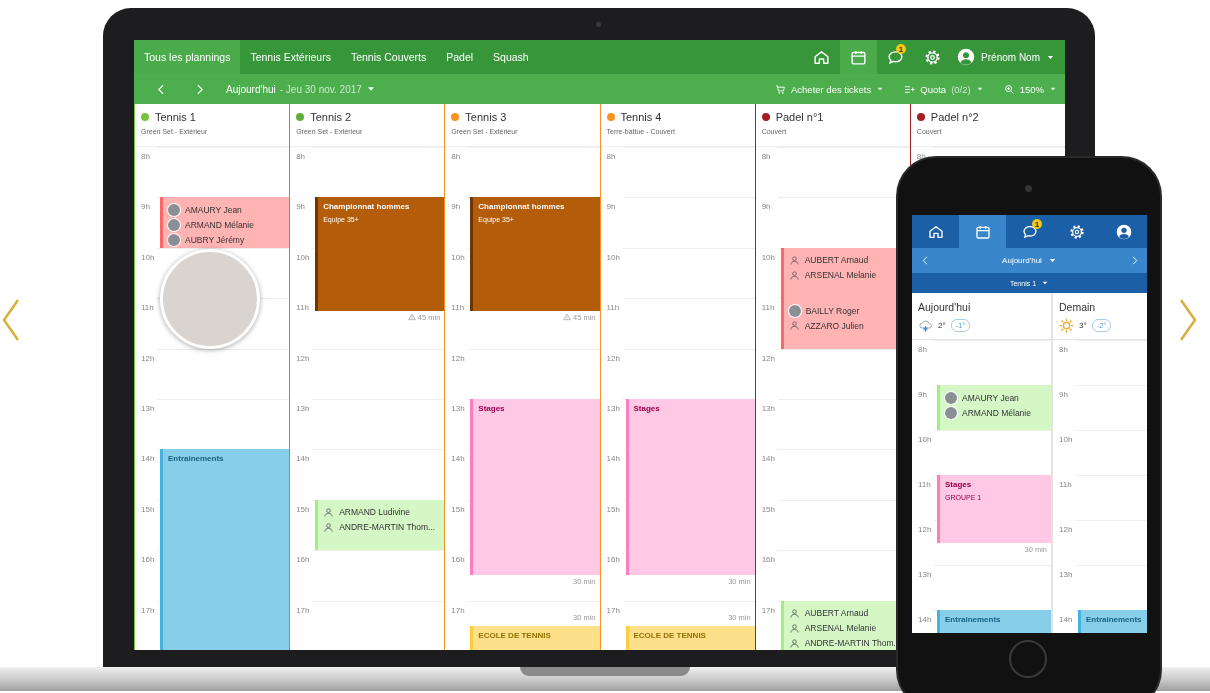  Describe the element at coordinates (996, 412) in the screenshot. I see `participant-name: ARMAND Mélanie` at that location.